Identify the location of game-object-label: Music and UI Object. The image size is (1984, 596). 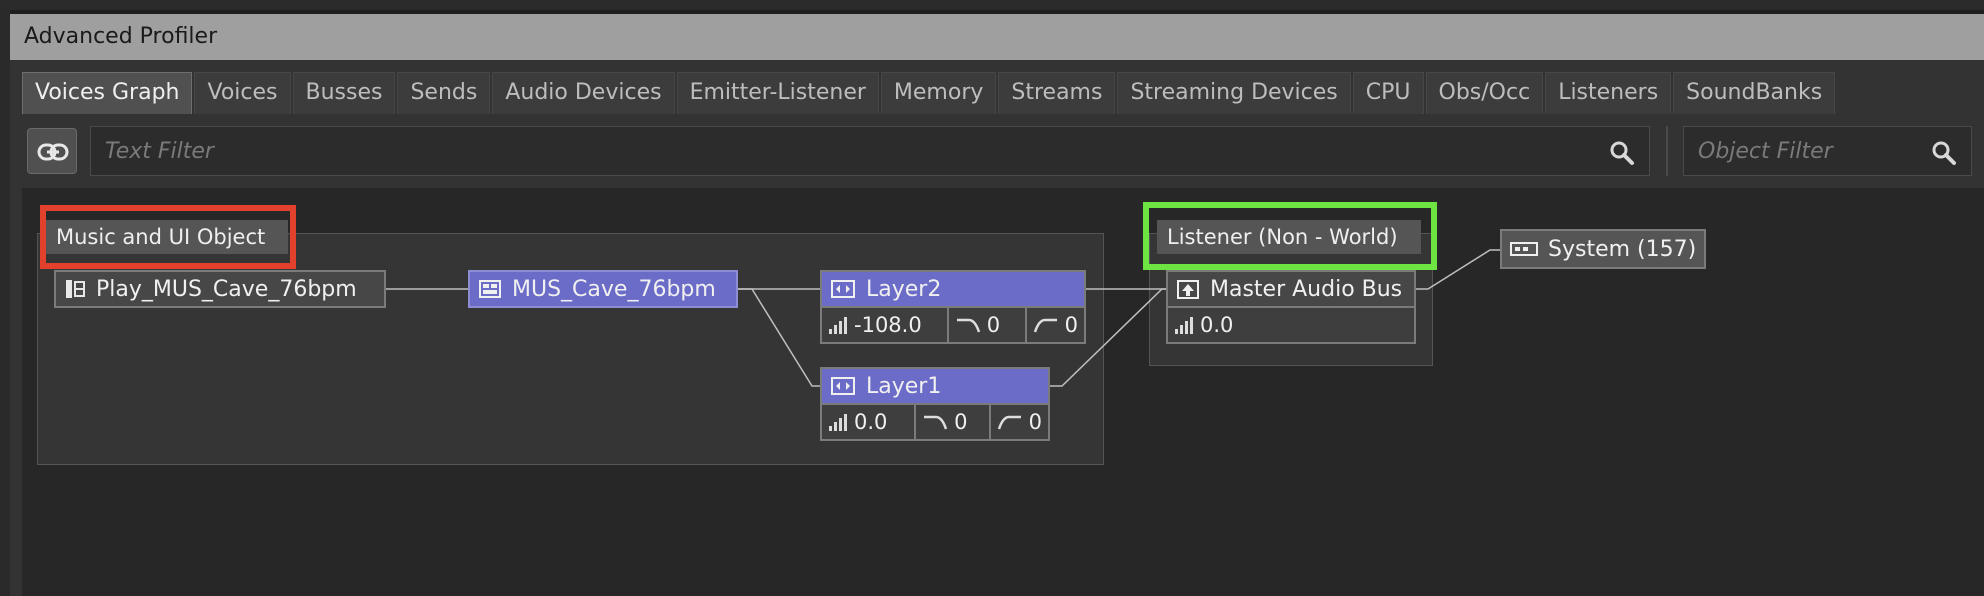
(167, 237).